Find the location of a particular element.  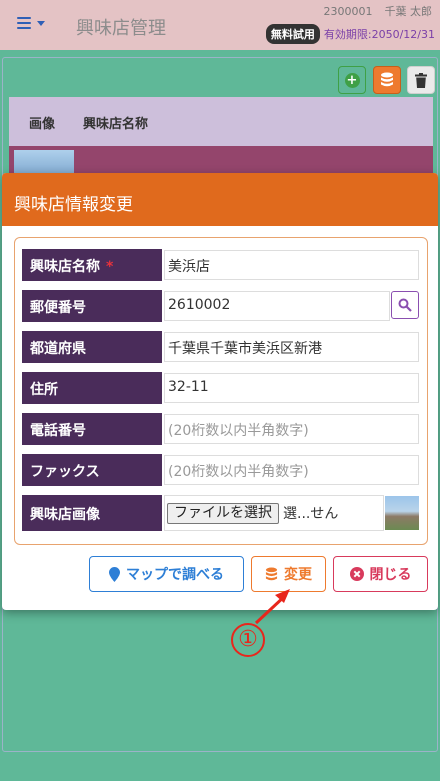

trial-info: 無料試用 有効期限:2050/12/31 is located at coordinates (350, 34).